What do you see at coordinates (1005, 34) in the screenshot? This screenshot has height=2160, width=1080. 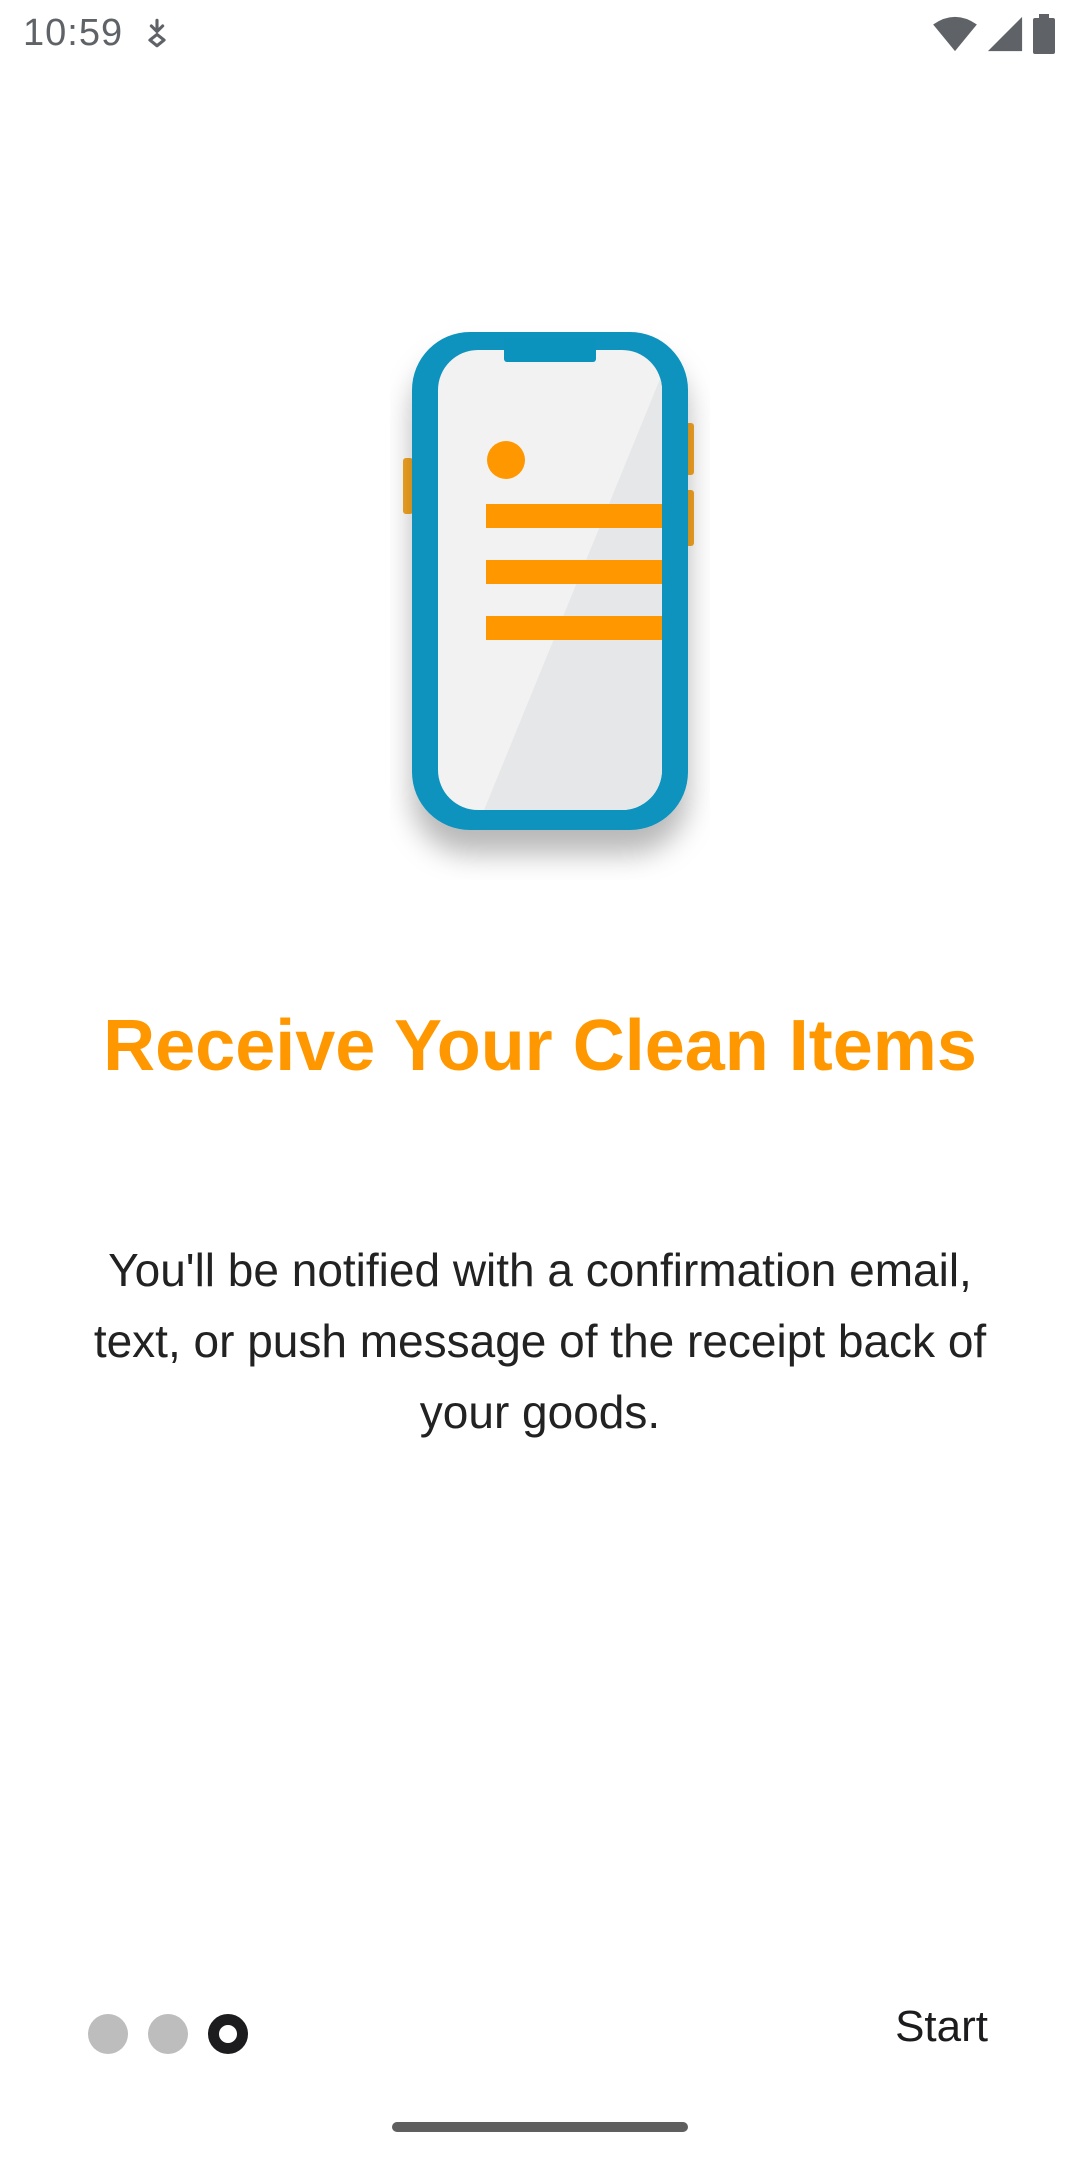 I see `cell-signal-icon` at bounding box center [1005, 34].